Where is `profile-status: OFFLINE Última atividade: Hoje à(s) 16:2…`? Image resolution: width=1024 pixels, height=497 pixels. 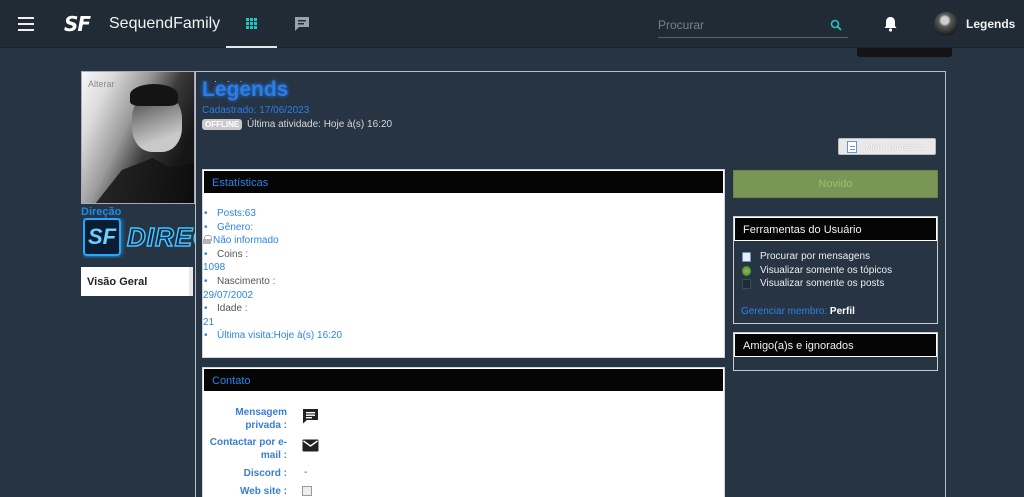 profile-status: OFFLINE Última atividade: Hoje à(s) 16:2… is located at coordinates (297, 124).